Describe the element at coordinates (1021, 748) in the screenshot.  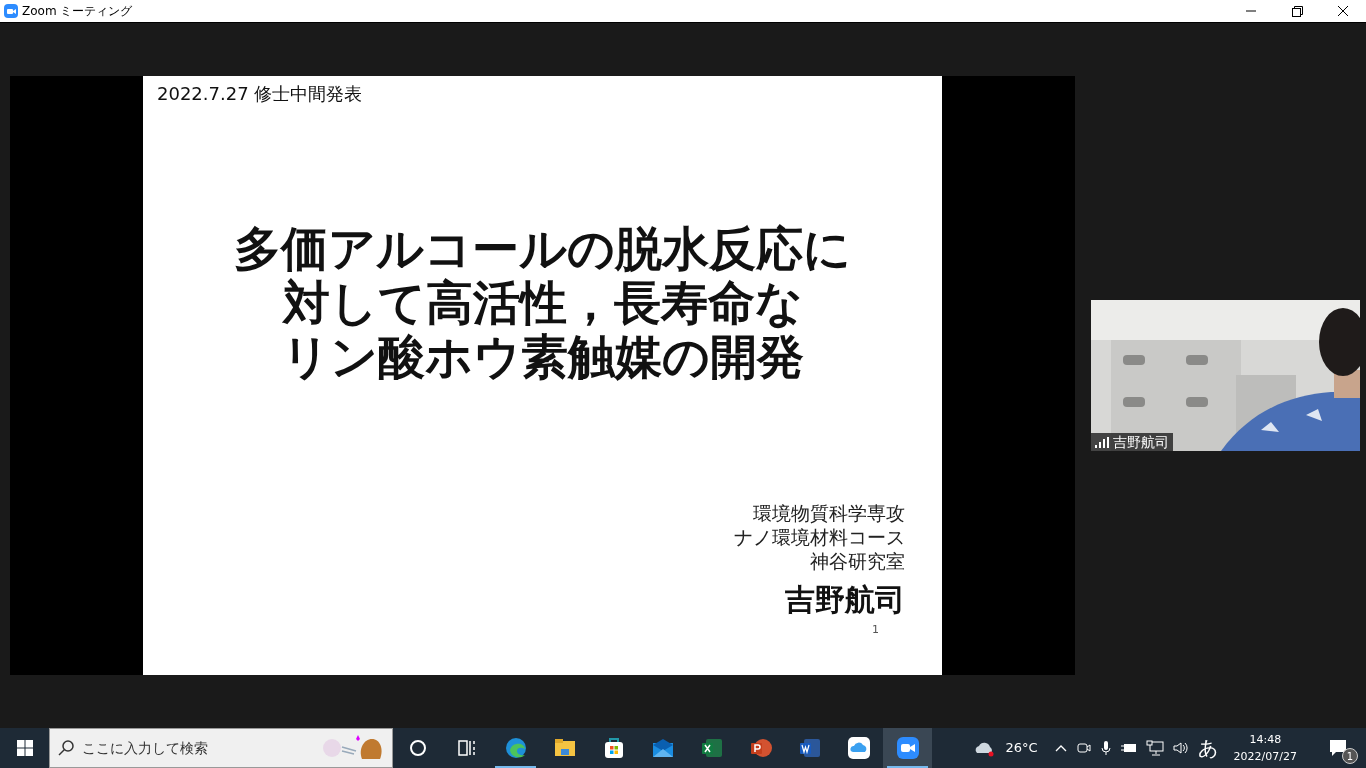
I see `temperature: 26°C` at that location.